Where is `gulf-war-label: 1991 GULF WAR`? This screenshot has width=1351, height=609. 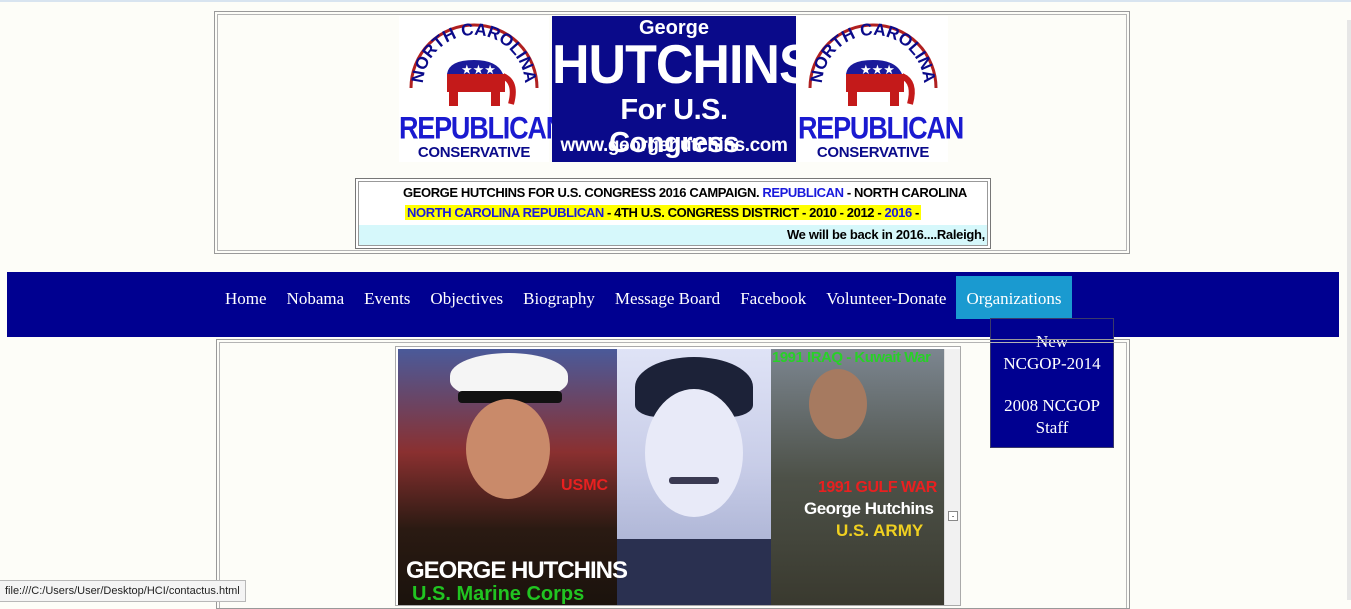
gulf-war-label: 1991 GULF WAR is located at coordinates (877, 487).